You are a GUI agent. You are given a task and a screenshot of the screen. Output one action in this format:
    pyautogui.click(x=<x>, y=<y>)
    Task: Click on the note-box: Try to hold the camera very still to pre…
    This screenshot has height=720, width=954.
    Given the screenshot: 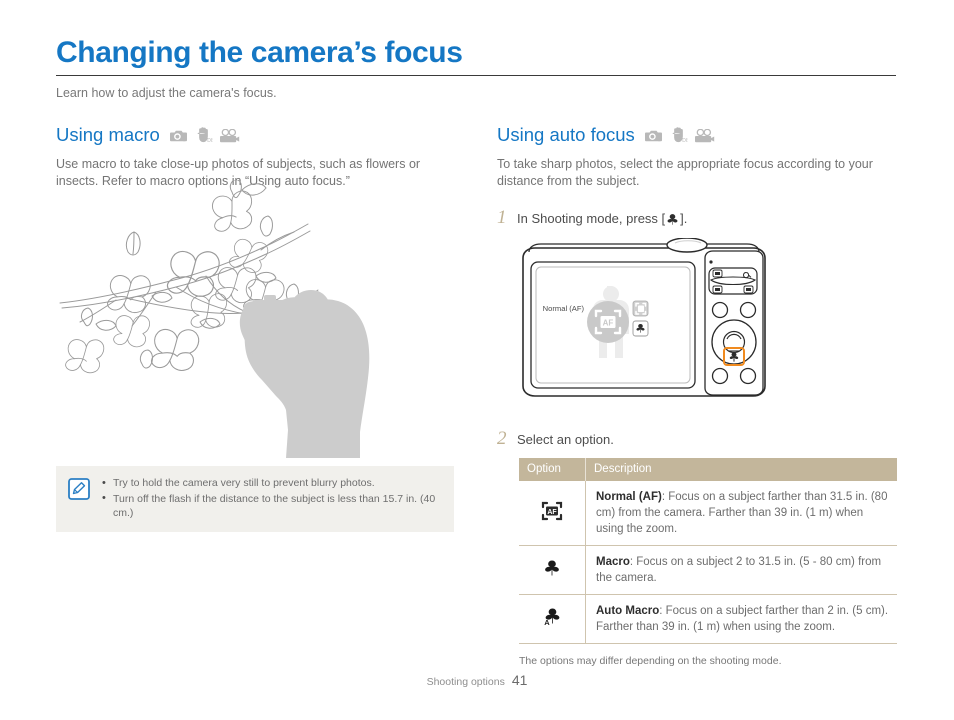 What is the action you would take?
    pyautogui.click(x=255, y=499)
    